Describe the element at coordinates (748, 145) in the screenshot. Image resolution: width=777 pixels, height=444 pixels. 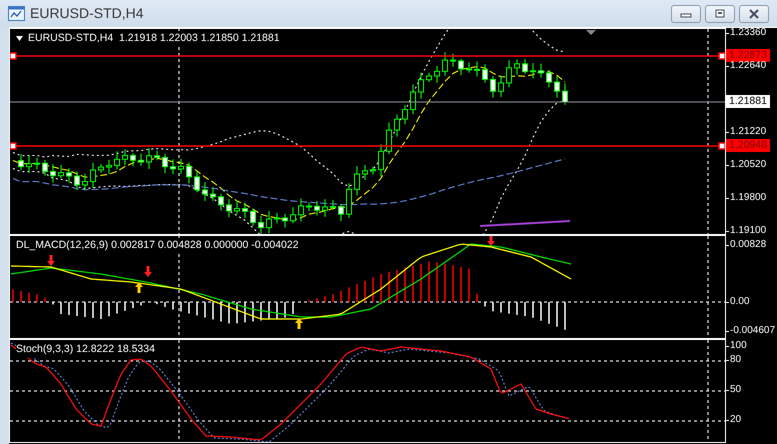
I see `price-level-label: 1.20948` at that location.